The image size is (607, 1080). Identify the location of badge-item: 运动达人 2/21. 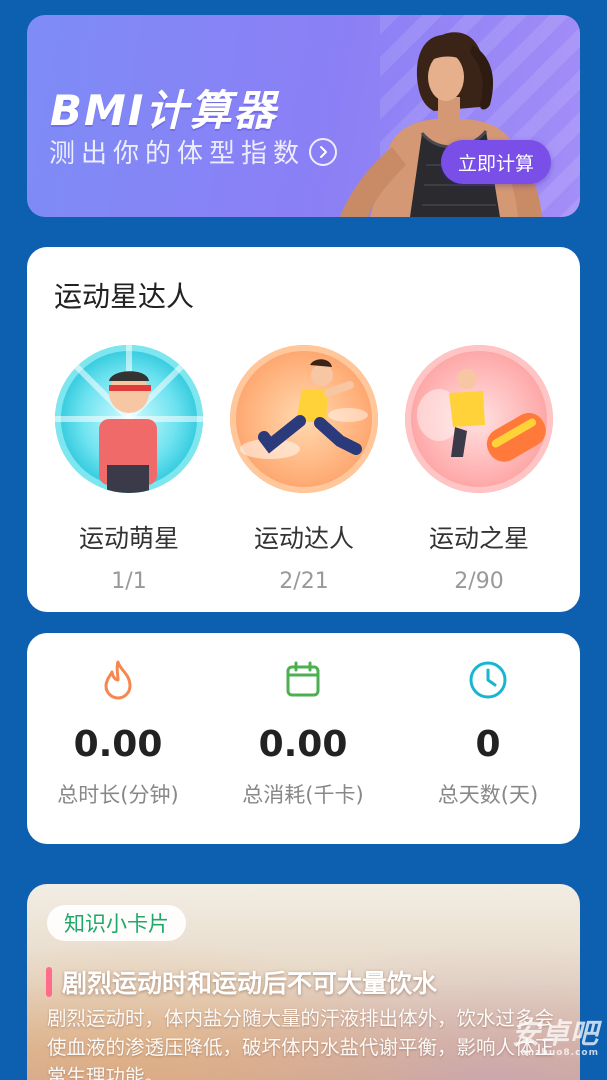
(304, 469).